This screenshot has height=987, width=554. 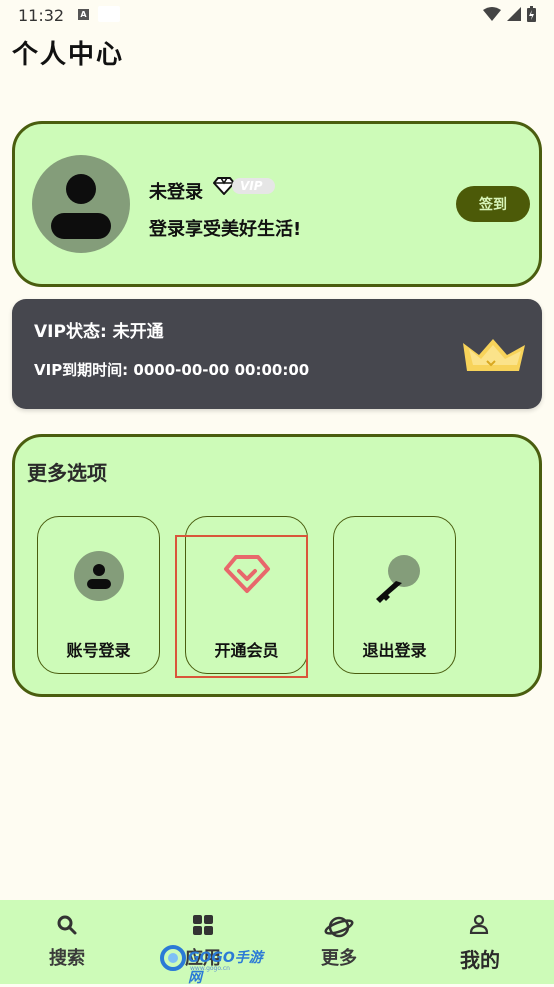 I want to click on person-icon, so click(x=479, y=924).